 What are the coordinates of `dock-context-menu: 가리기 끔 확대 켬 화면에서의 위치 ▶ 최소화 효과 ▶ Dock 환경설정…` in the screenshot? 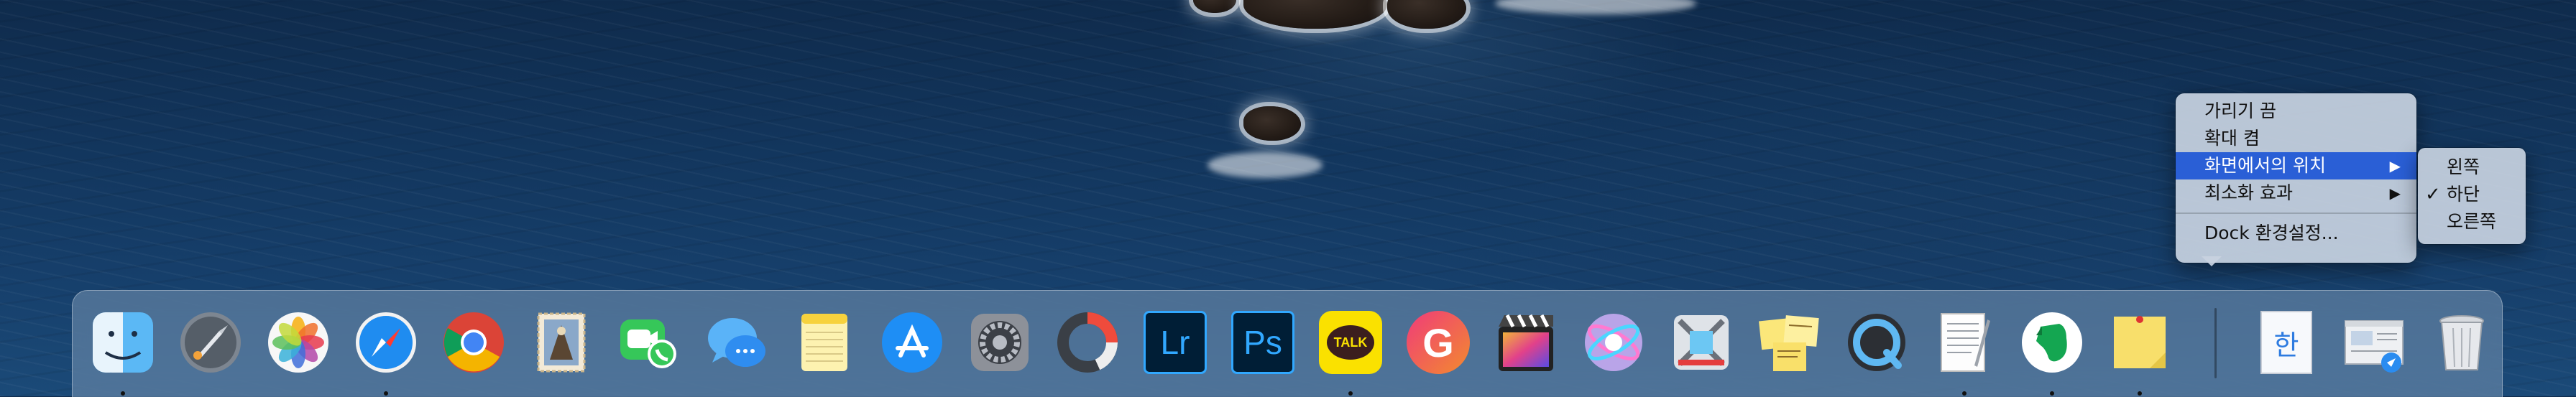 It's located at (2296, 178).